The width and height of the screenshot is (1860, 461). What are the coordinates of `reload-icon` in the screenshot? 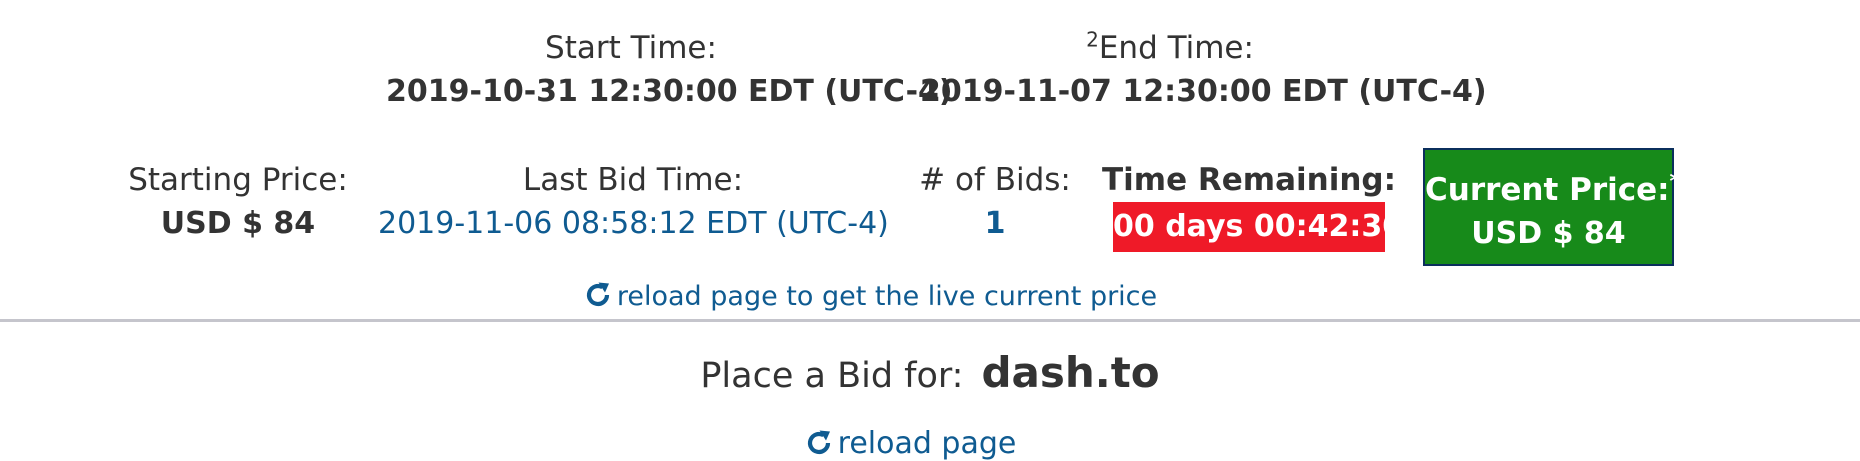 It's located at (597, 294).